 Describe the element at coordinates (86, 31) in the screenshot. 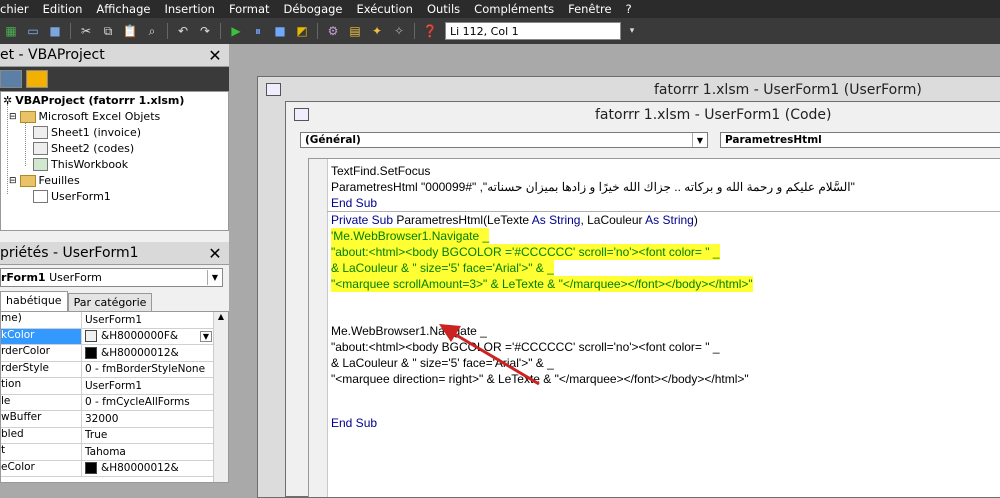

I see `cut-icon: ✂` at that location.